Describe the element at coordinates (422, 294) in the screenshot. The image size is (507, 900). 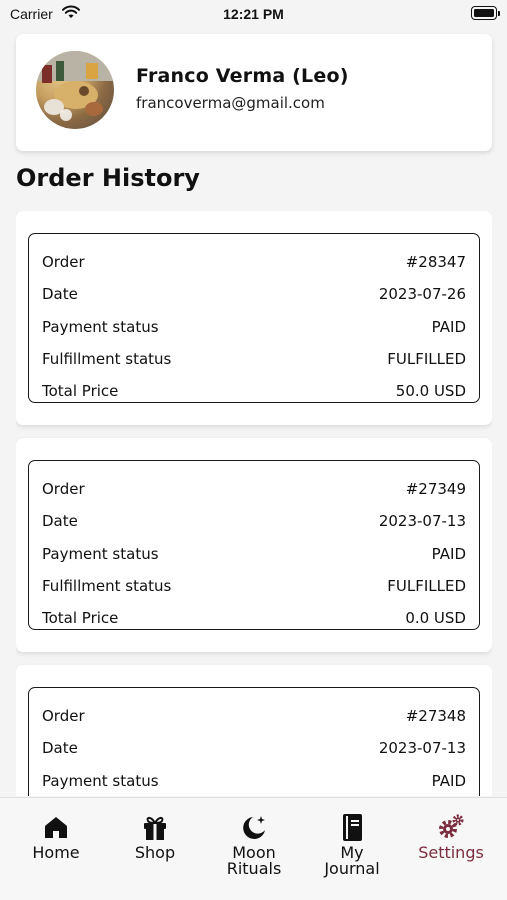
I see `order-date: 2023-07-26` at that location.